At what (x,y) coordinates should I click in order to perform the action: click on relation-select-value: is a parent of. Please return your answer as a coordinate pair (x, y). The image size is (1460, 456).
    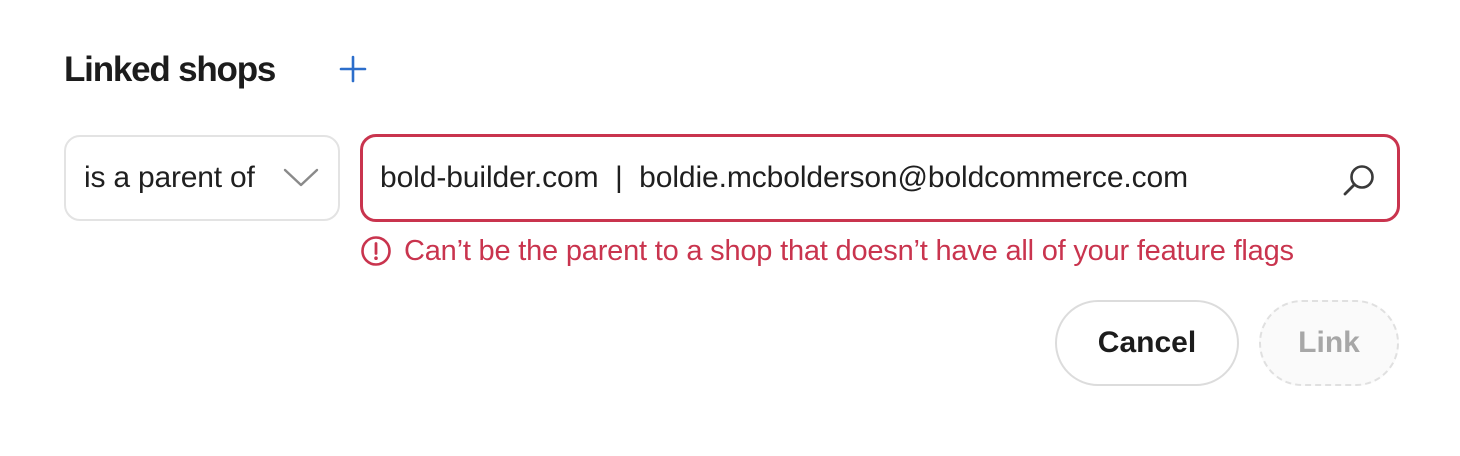
    Looking at the image, I should click on (169, 177).